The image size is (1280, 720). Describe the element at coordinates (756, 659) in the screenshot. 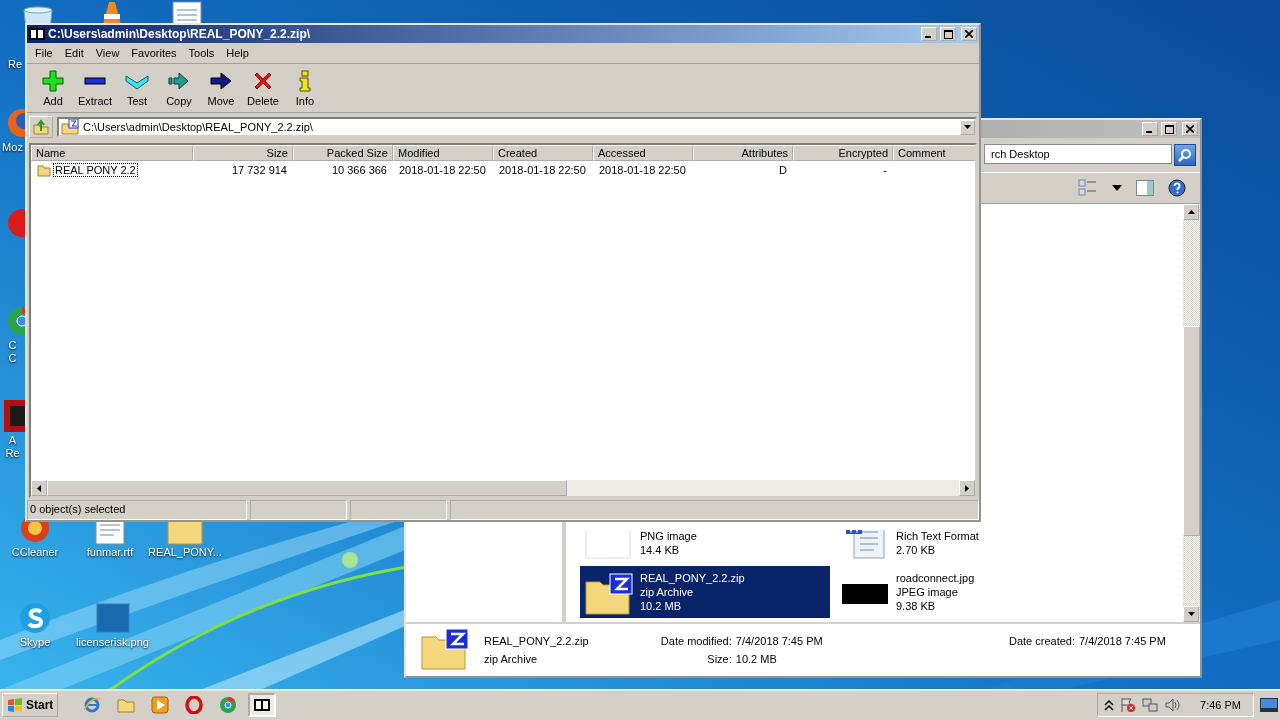

I see `detail-value: 10.2 MB` at that location.